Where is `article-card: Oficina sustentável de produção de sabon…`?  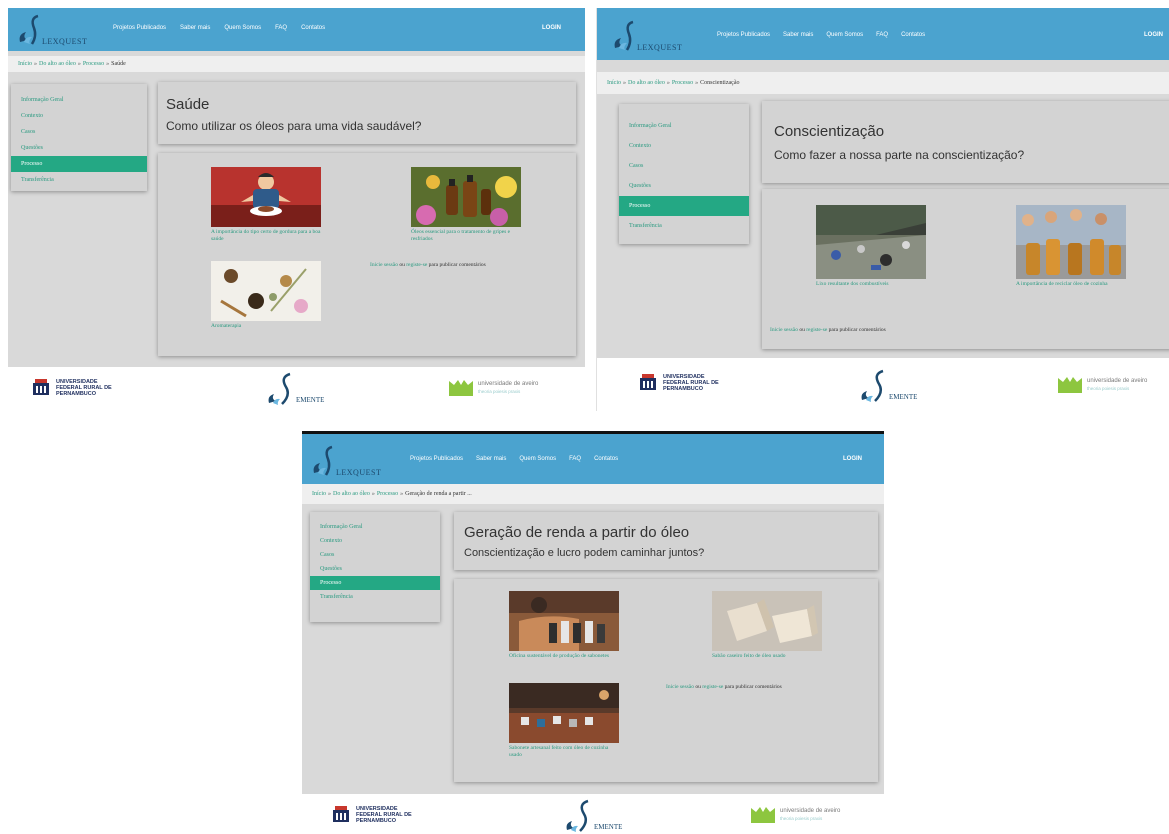 article-card: Oficina sustentável de produção de sabon… is located at coordinates (565, 625).